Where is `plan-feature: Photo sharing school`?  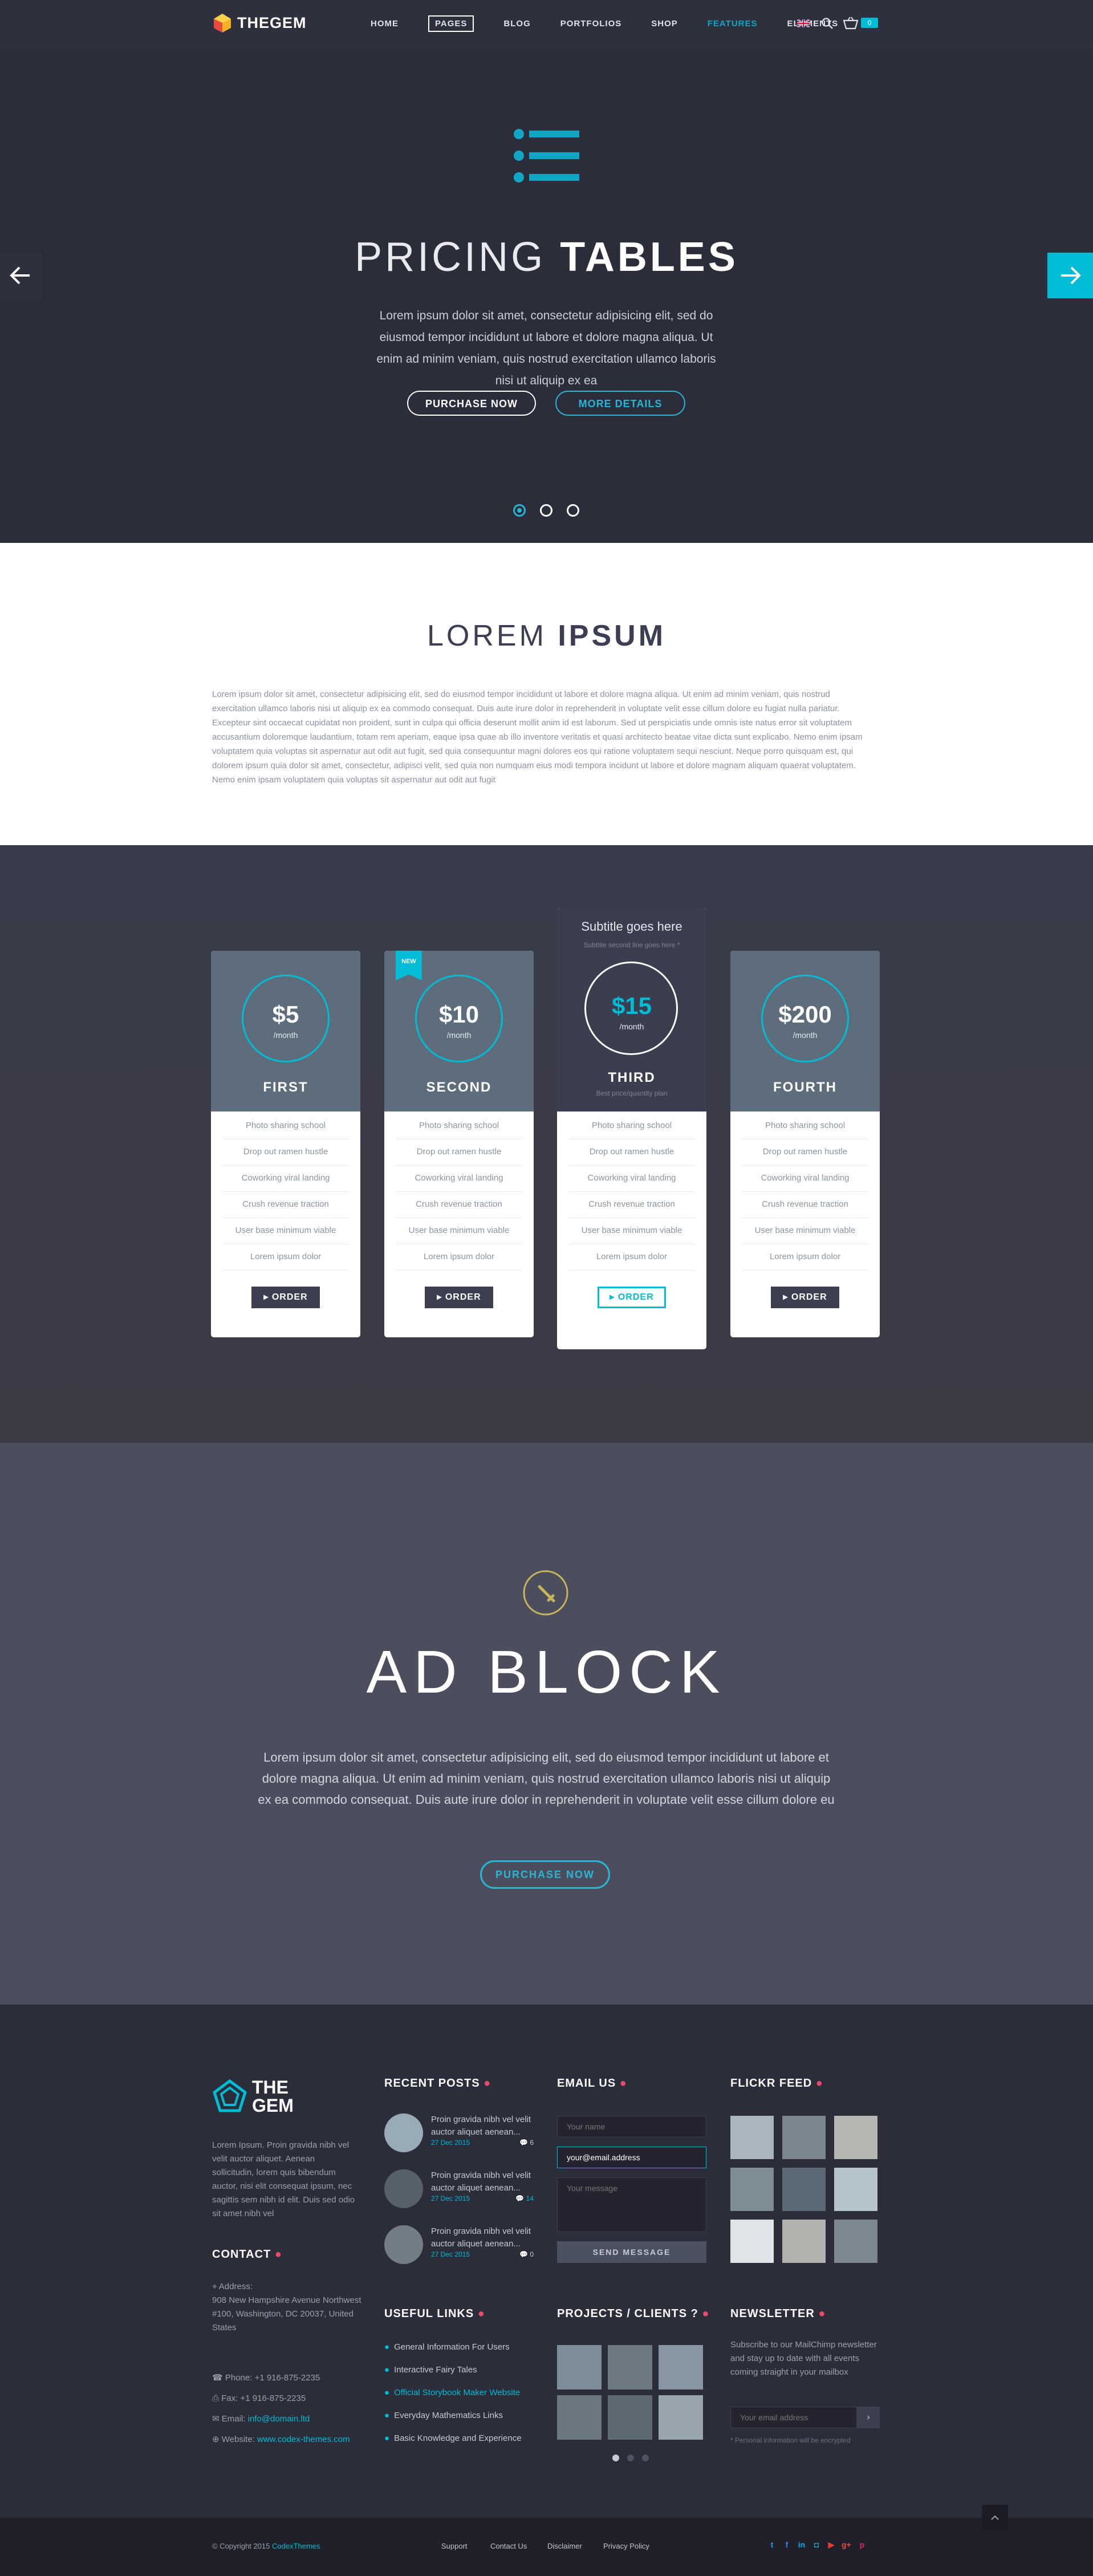
plan-feature: Photo sharing school is located at coordinates (632, 1126).